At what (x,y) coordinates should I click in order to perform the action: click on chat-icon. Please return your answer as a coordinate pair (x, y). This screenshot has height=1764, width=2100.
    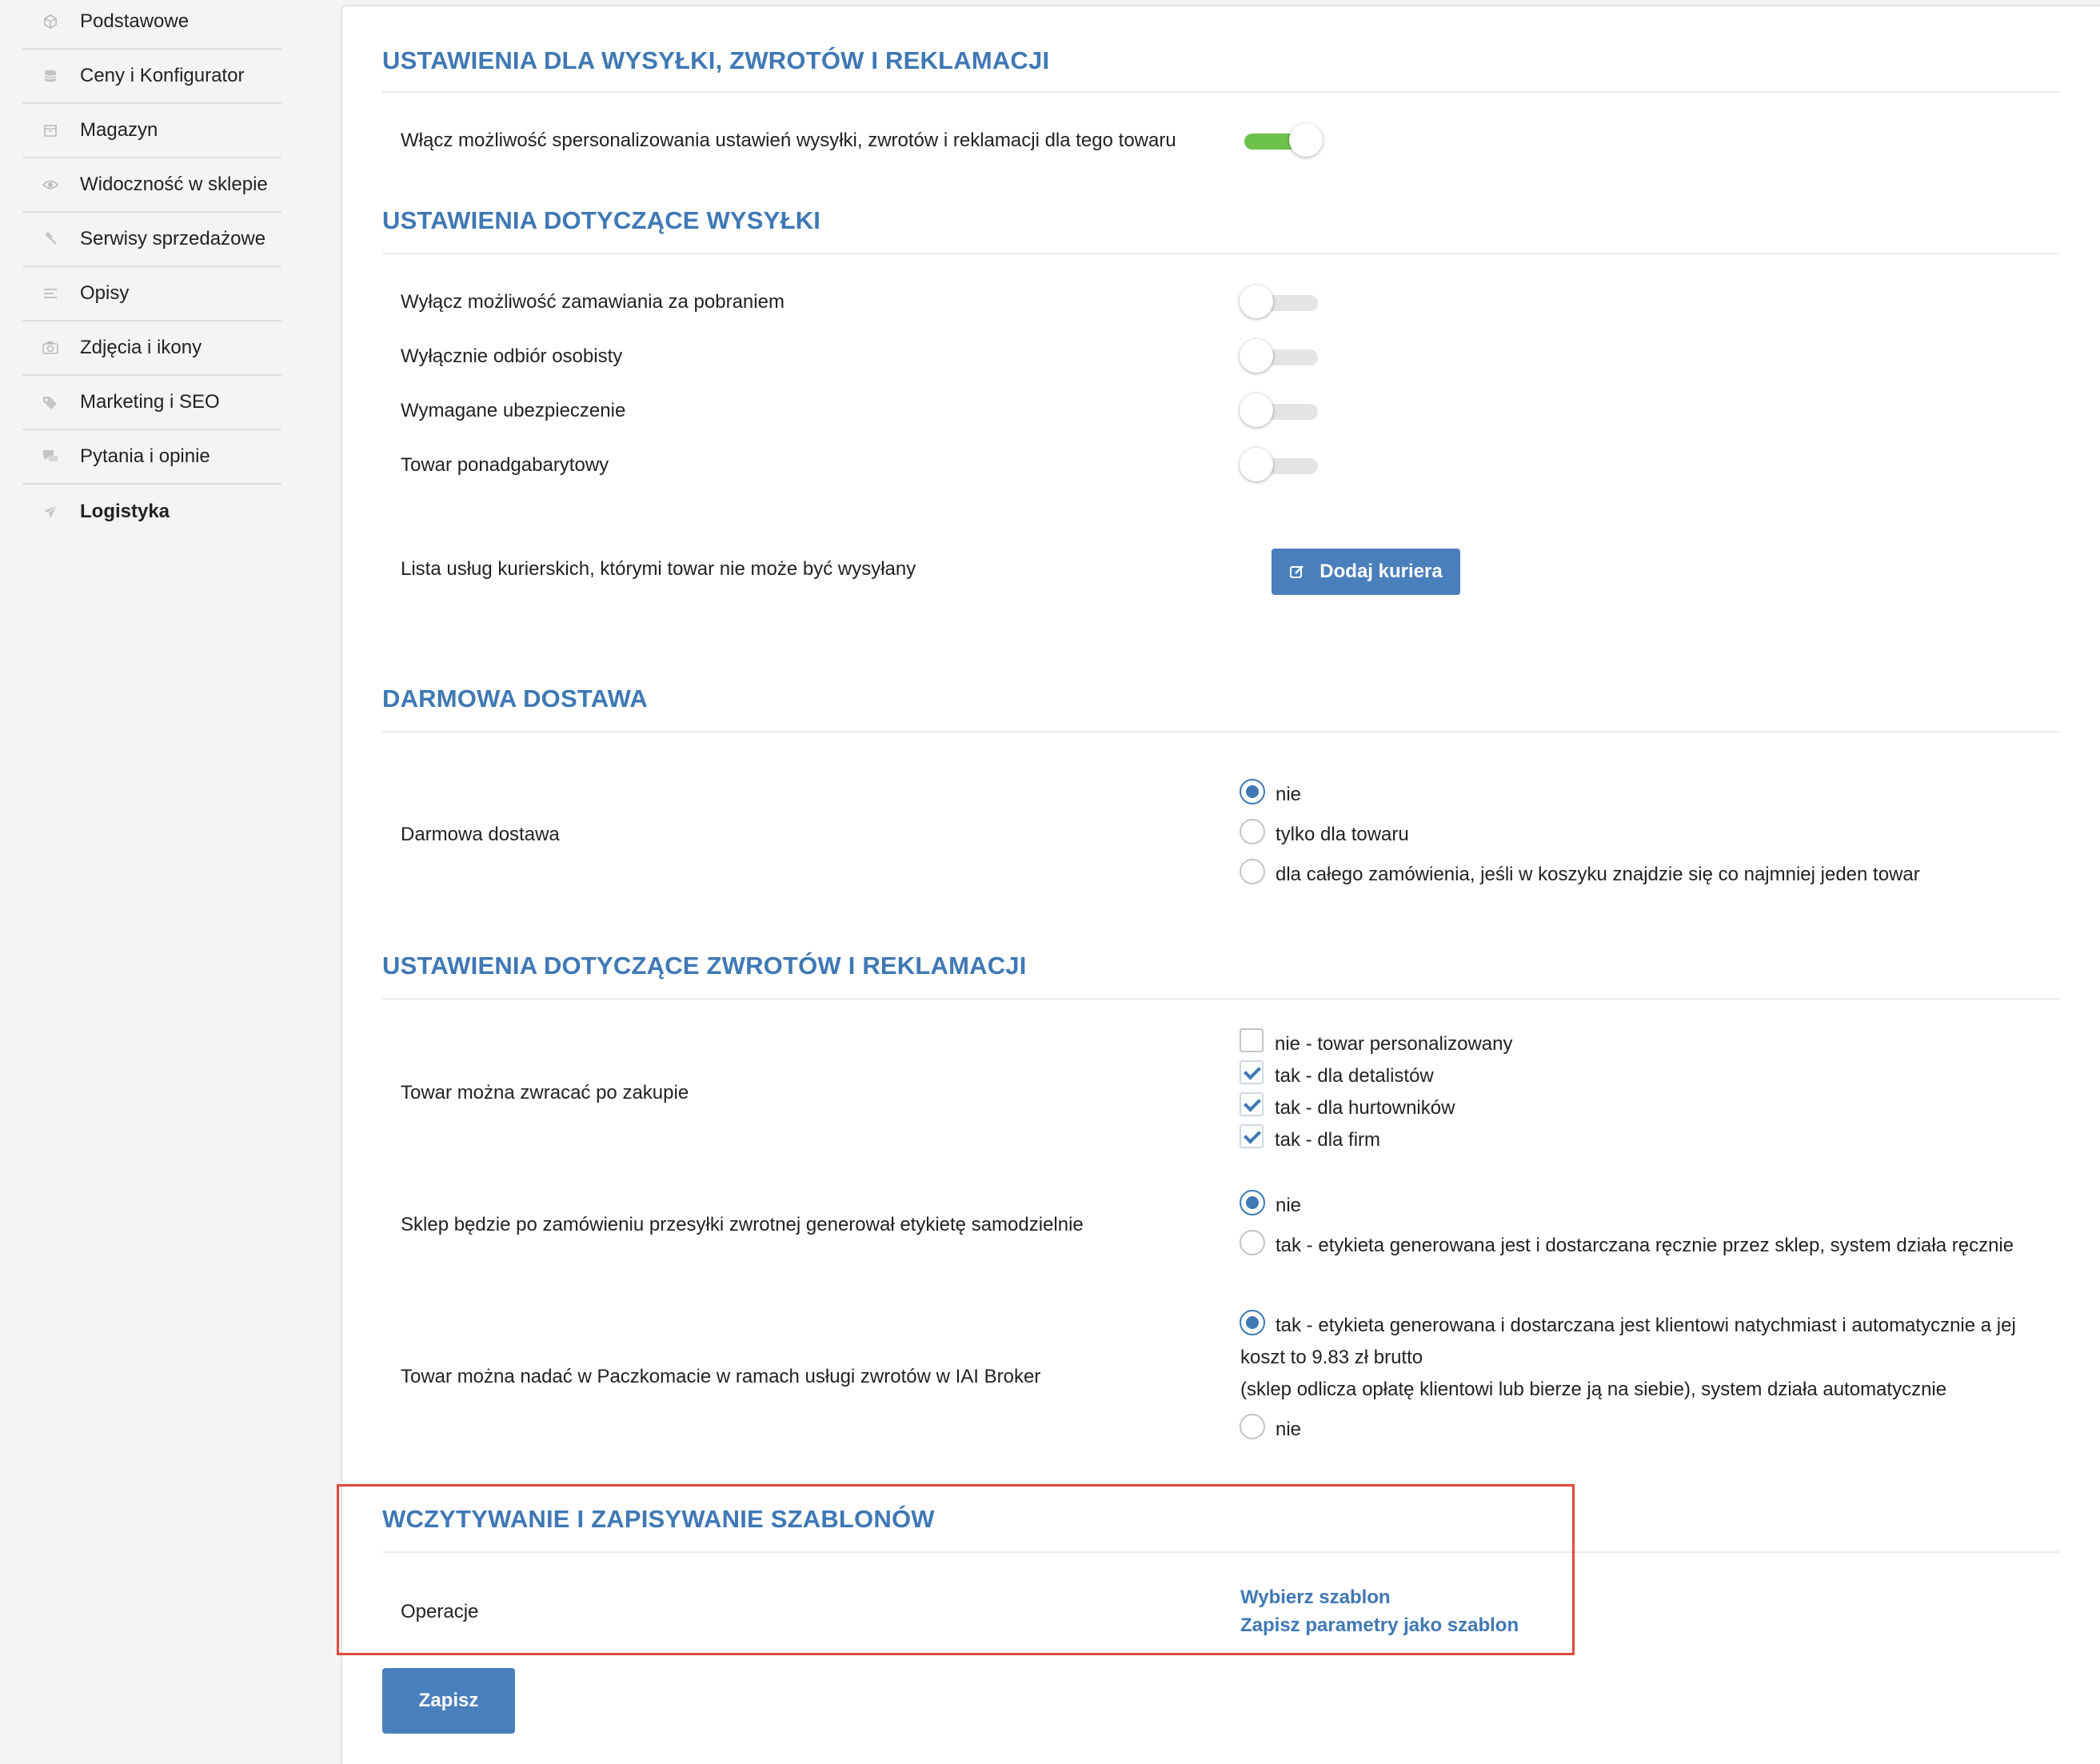
    Looking at the image, I should click on (51, 457).